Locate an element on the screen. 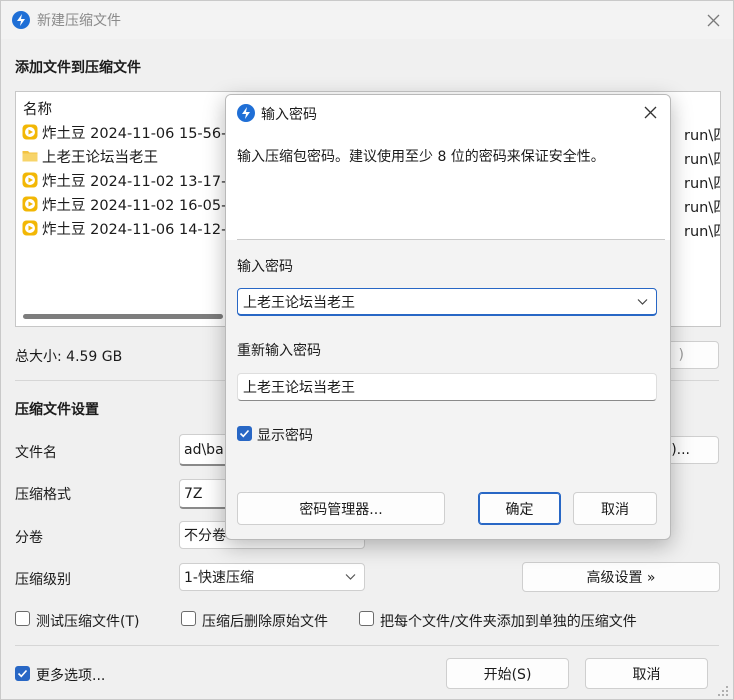  more-options-checkbox is located at coordinates (22, 673).